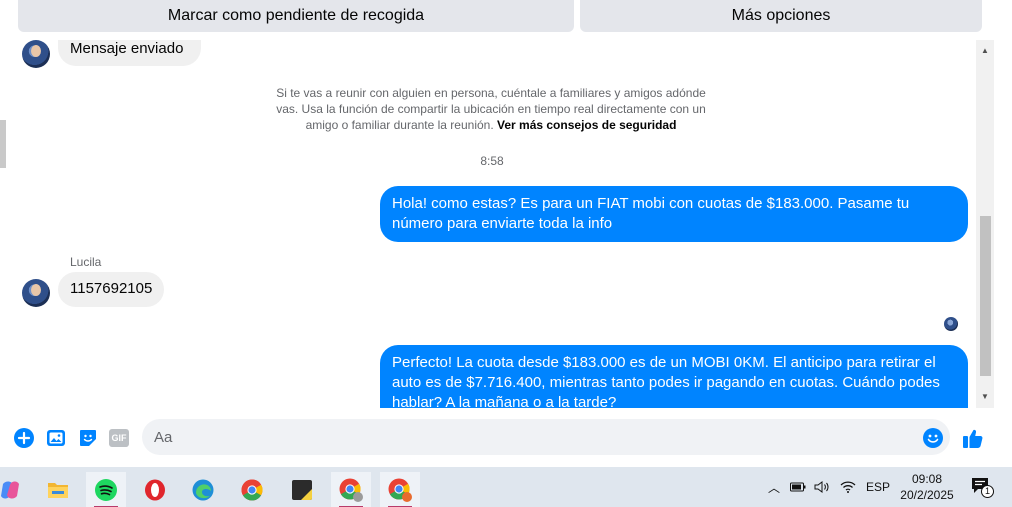 The height and width of the screenshot is (507, 1012). Describe the element at coordinates (933, 438) in the screenshot. I see `emoji-icon` at that location.